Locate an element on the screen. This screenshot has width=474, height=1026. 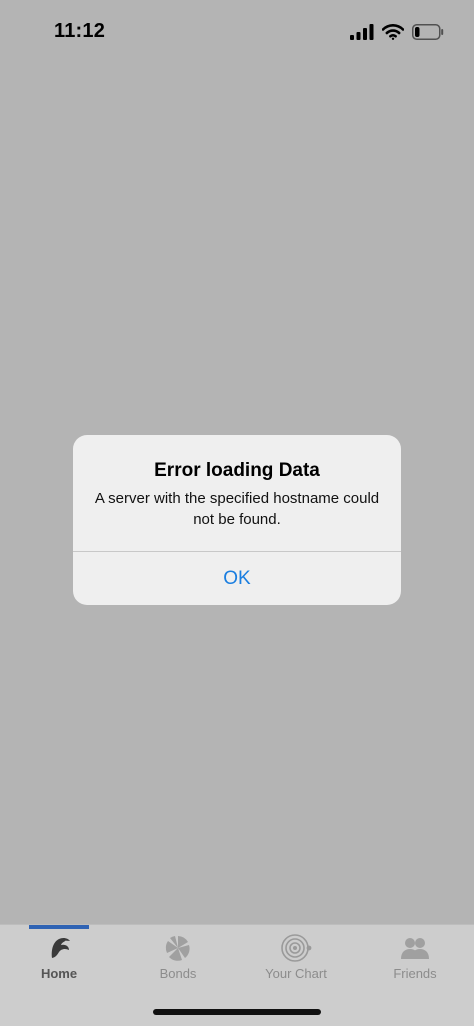
status-time: 11:12 is located at coordinates (80, 31).